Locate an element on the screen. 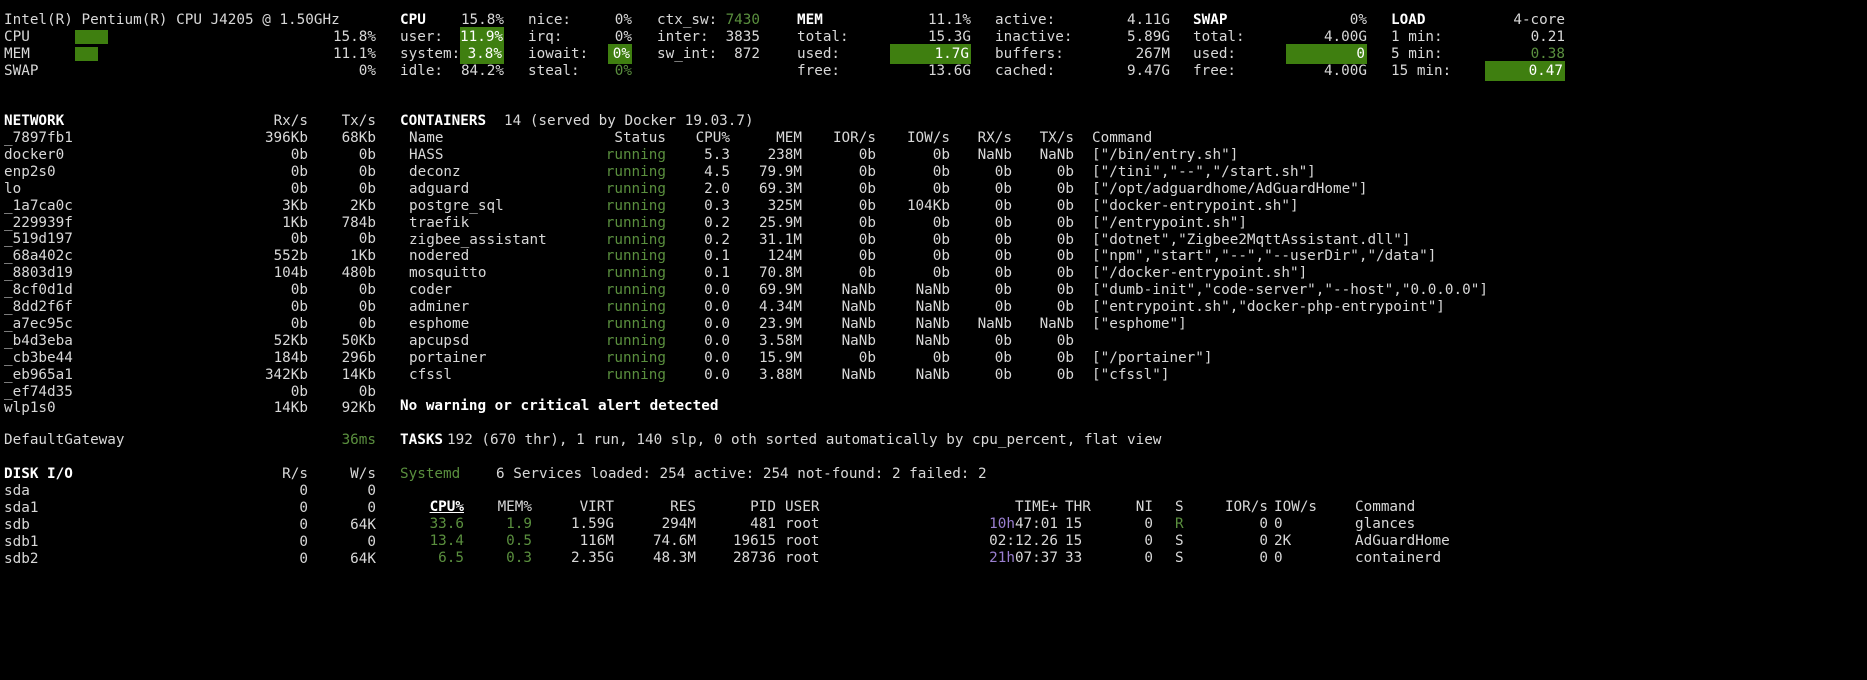 Image resolution: width=1867 pixels, height=680 pixels. mem-free-label: free: is located at coordinates (819, 71).